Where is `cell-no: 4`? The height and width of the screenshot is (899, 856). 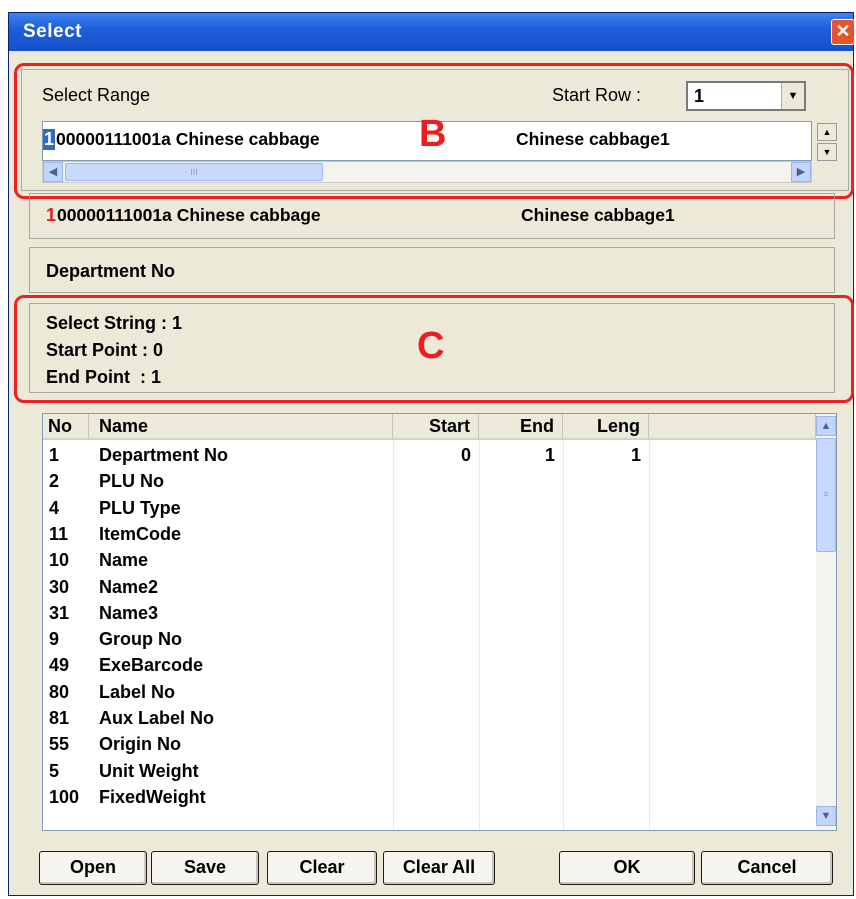
cell-no: 4 is located at coordinates (54, 507).